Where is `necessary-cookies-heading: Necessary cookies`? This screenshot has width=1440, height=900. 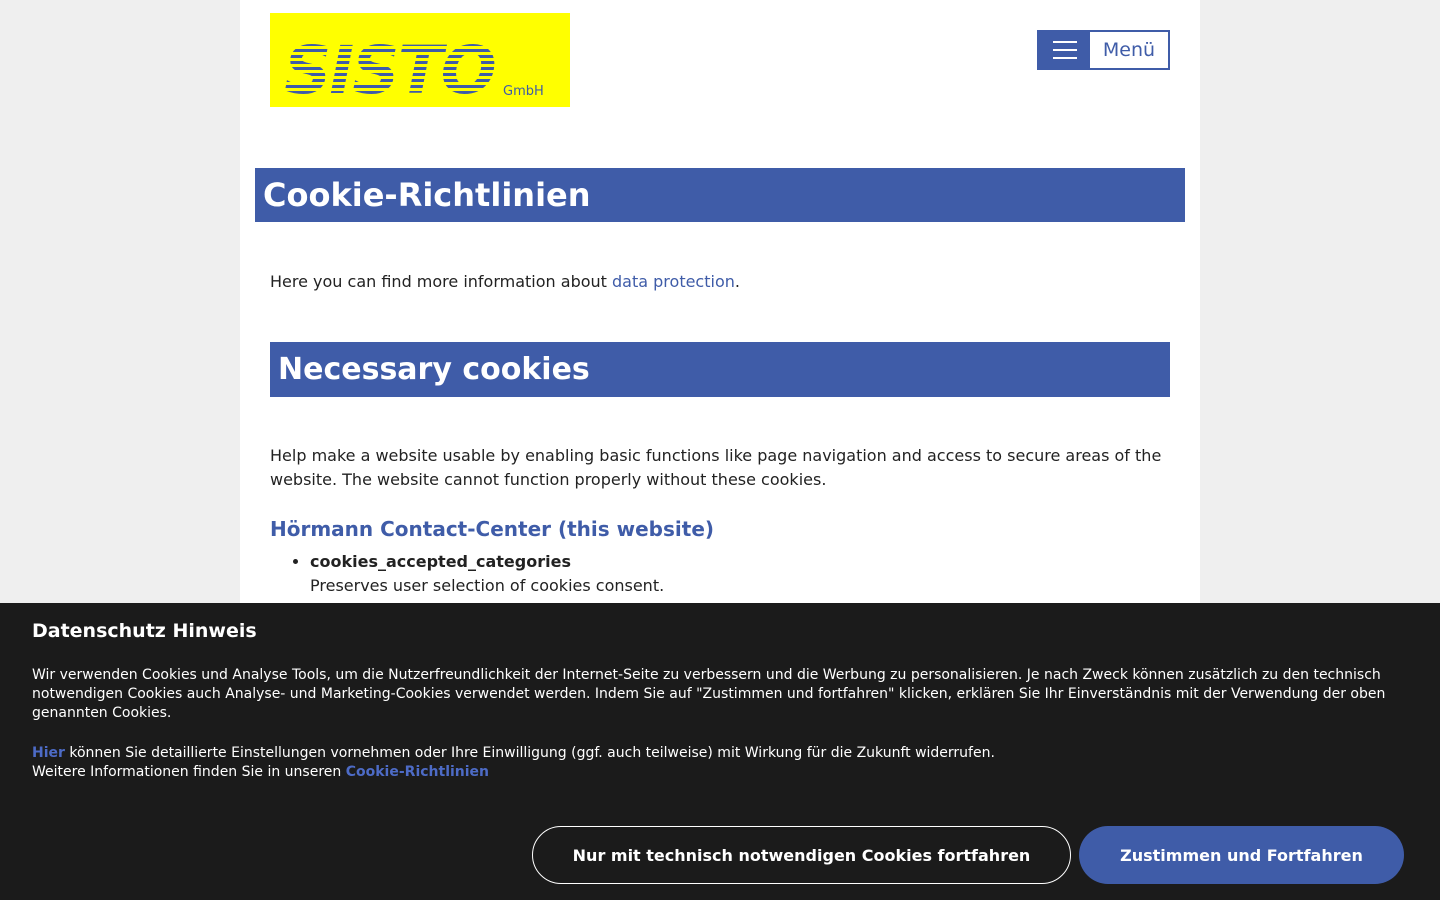 necessary-cookies-heading: Necessary cookies is located at coordinates (720, 369).